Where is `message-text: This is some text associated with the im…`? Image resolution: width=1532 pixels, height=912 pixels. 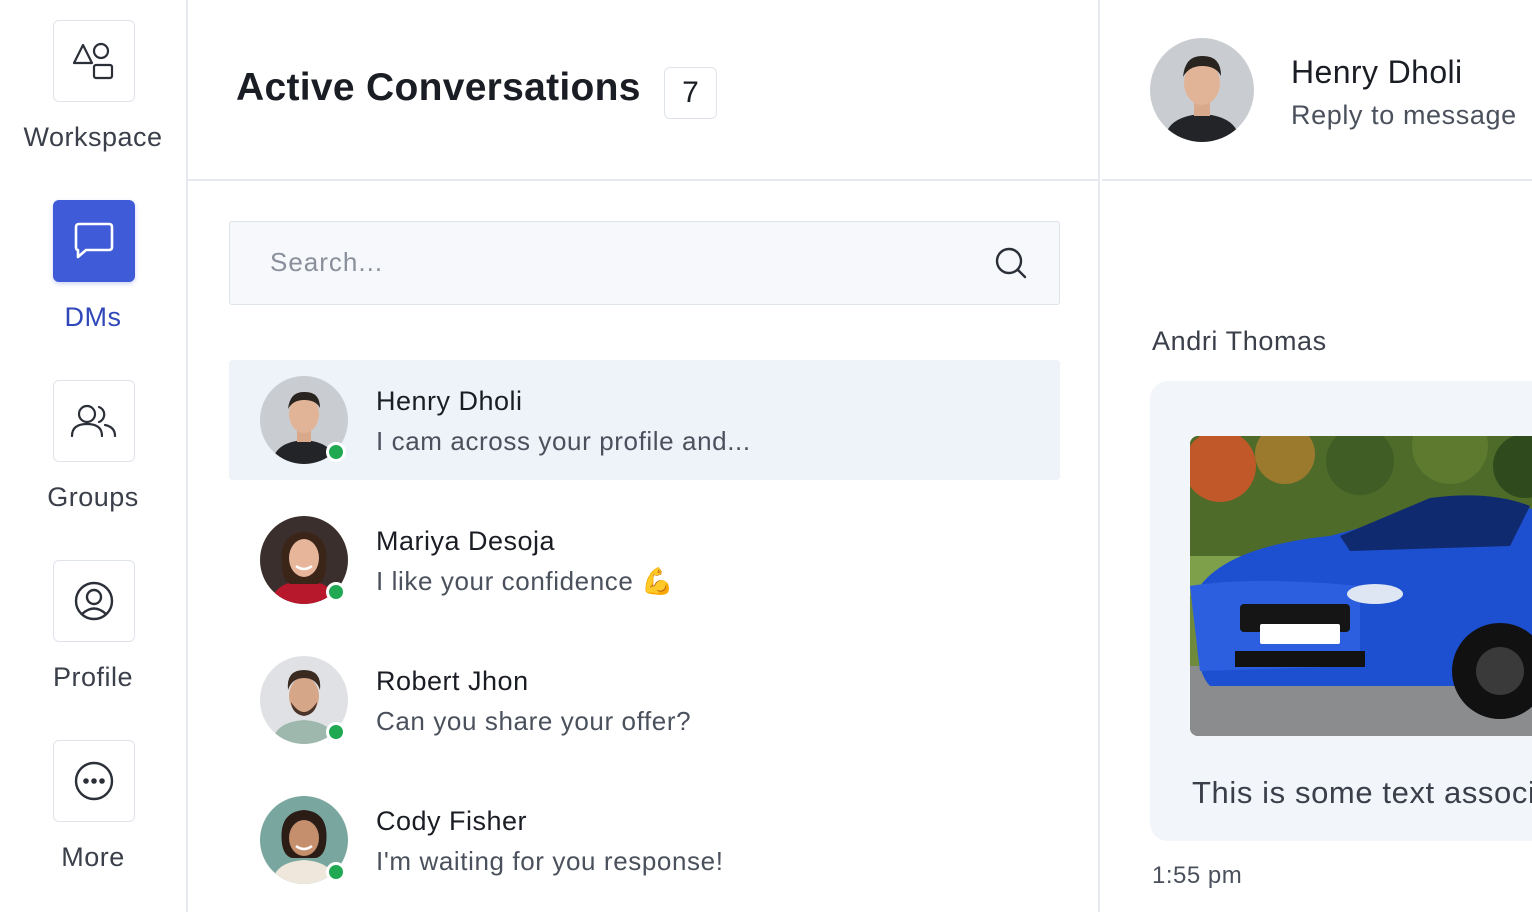 message-text: This is some text associated with the im… is located at coordinates (1362, 792).